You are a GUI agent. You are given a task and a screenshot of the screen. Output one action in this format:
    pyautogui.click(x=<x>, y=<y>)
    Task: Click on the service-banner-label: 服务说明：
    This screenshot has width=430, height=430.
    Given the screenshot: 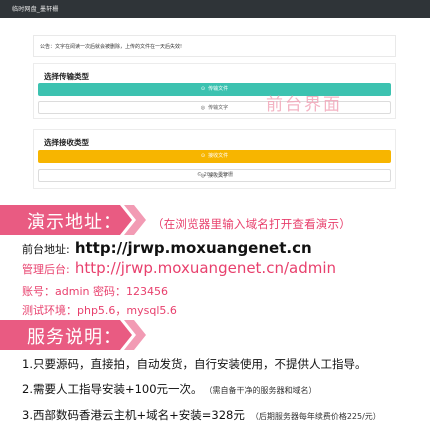 What is the action you would take?
    pyautogui.click(x=74, y=337)
    